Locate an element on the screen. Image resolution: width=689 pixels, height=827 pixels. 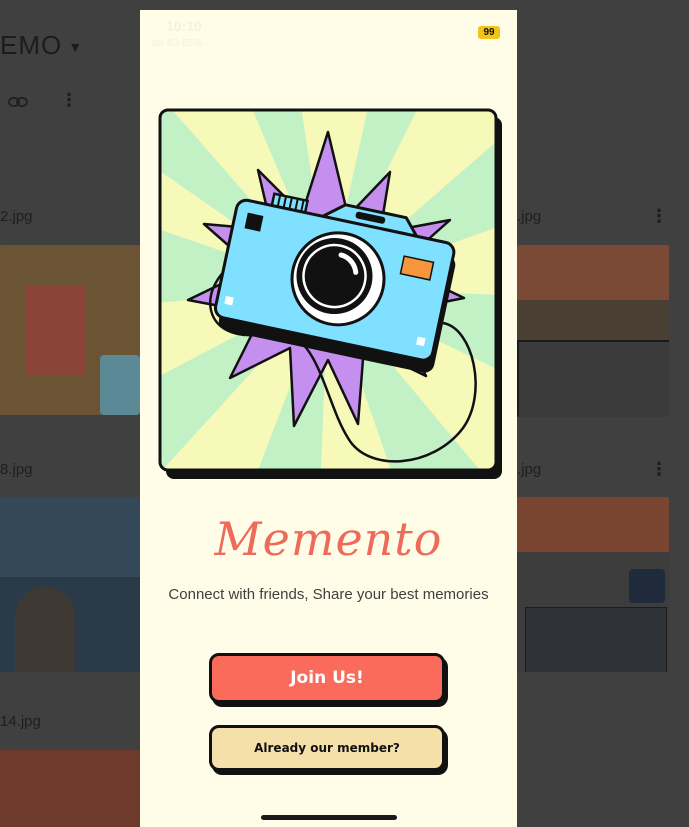
join-us-button: Join Us! is located at coordinates (327, 678).